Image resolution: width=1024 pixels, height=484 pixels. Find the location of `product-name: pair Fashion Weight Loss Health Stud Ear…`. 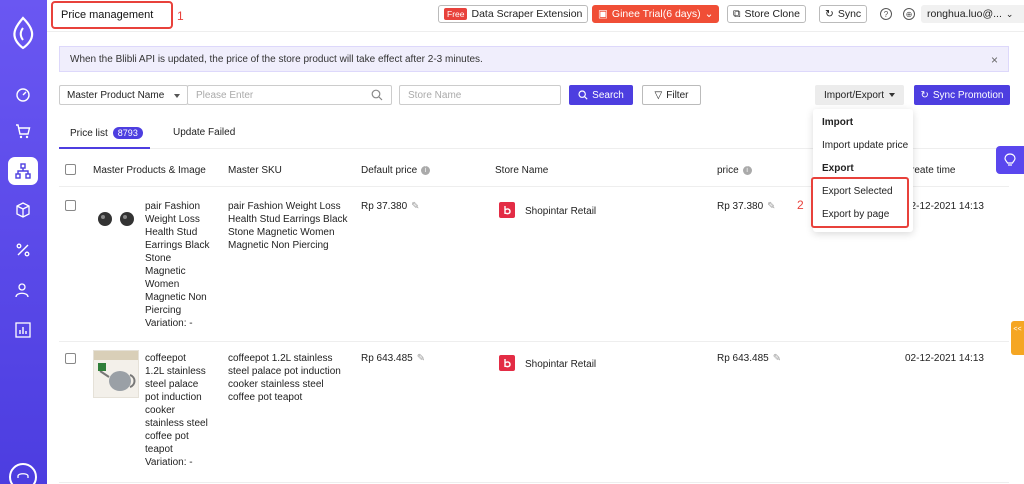

product-name: pair Fashion Weight Loss Health Stud Ear… is located at coordinates (177, 265).